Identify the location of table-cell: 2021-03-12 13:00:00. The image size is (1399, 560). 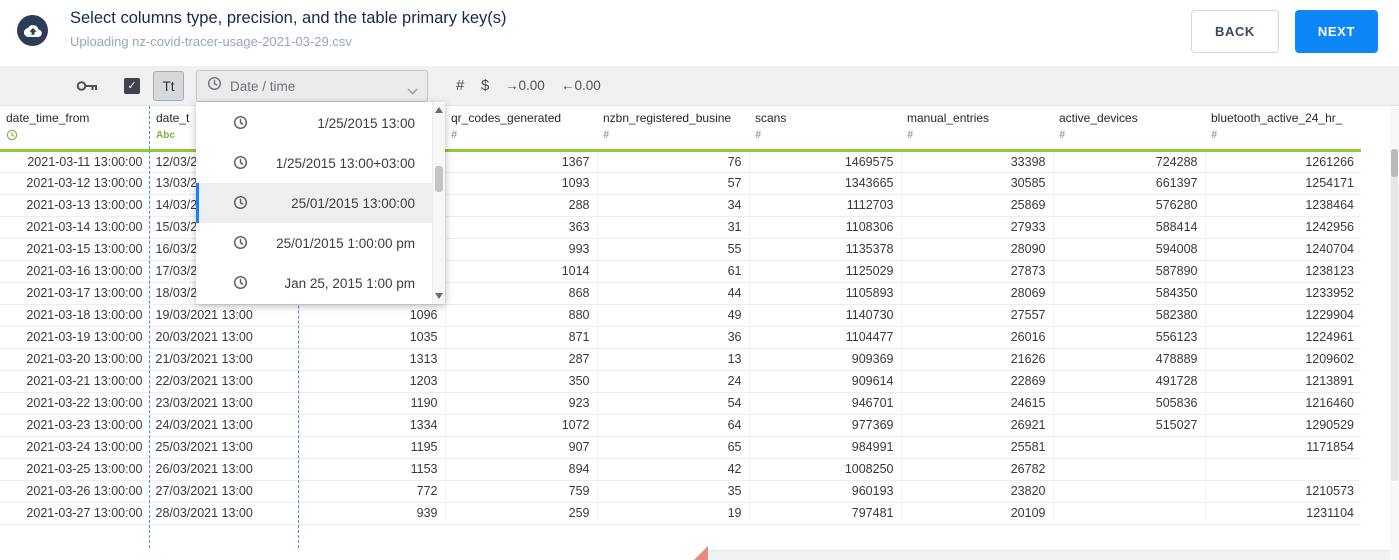
(75, 183).